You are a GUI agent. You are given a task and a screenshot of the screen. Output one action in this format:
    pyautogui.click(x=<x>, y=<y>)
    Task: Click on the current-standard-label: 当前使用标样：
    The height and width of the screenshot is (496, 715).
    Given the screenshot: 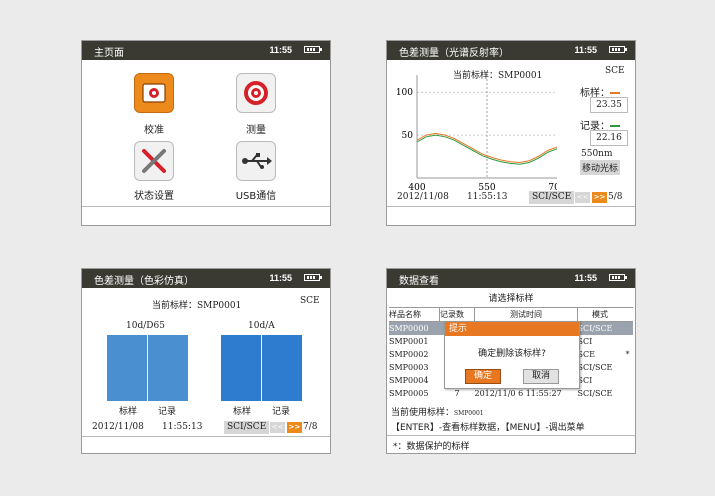 What is the action you would take?
    pyautogui.click(x=423, y=413)
    